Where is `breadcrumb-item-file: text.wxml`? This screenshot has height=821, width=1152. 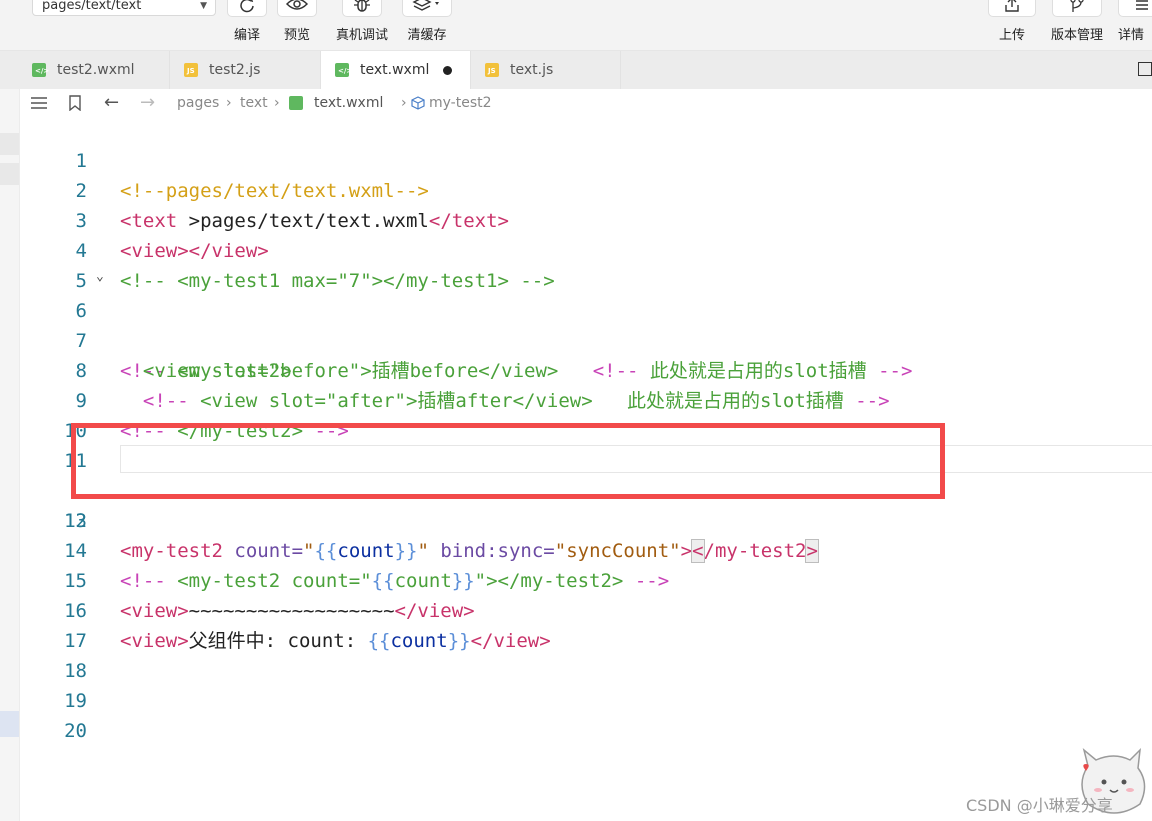
breadcrumb-item-file: text.wxml is located at coordinates (348, 103).